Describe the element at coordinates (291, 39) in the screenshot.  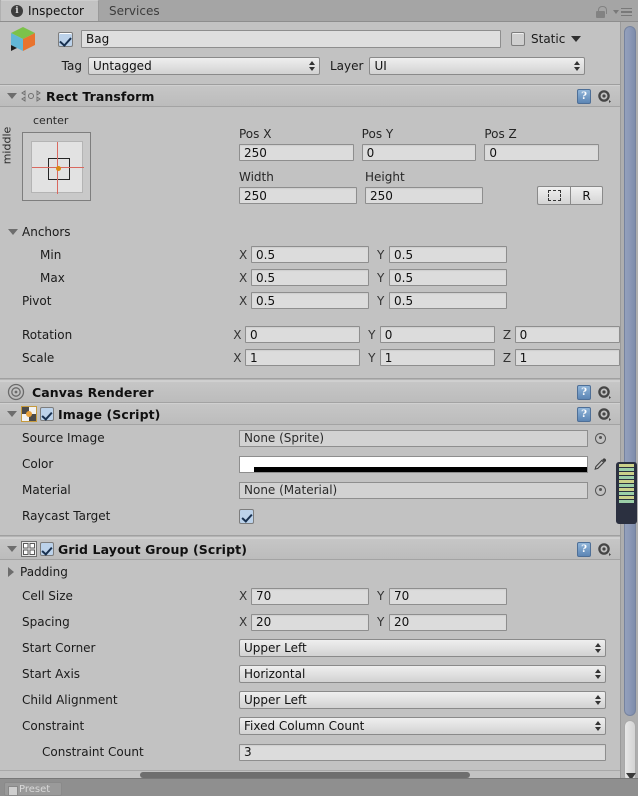
I see `gameobject-name-input: Bag` at that location.